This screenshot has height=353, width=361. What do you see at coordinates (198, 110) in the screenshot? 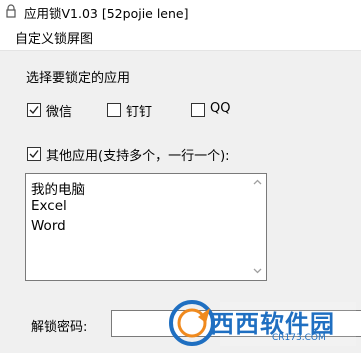
I see `qq-checkbox` at bounding box center [198, 110].